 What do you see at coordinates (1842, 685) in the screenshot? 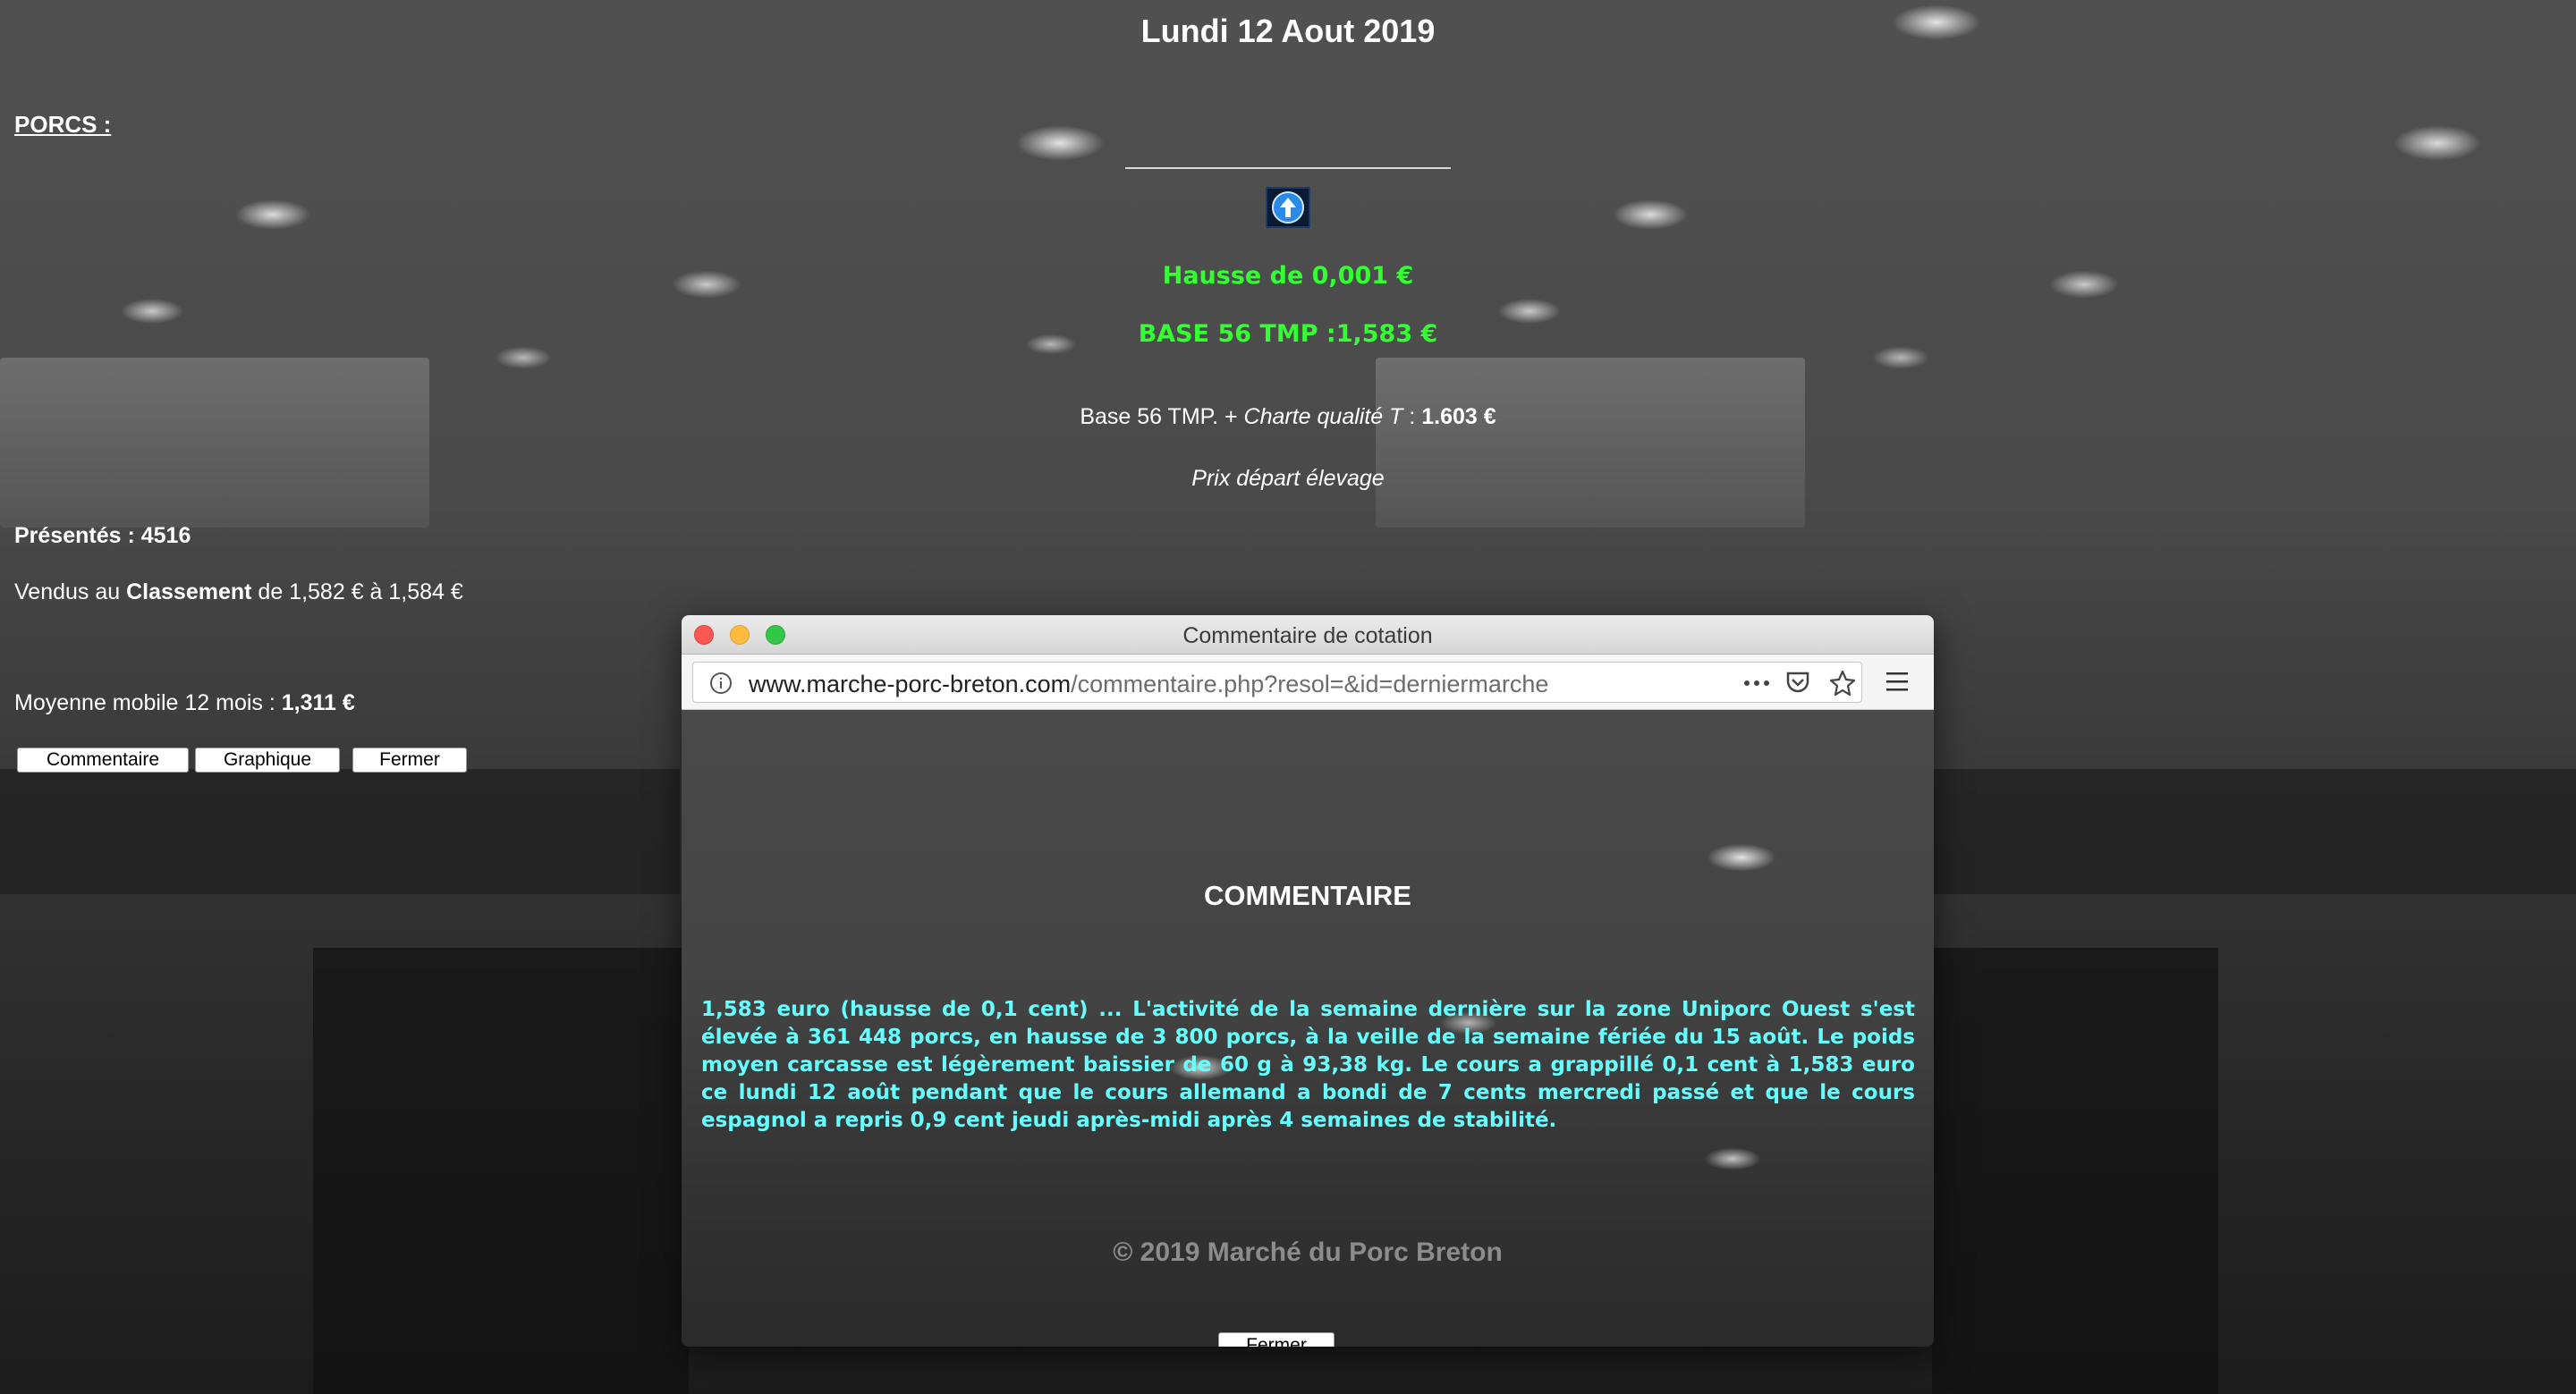
I see `star-icon` at bounding box center [1842, 685].